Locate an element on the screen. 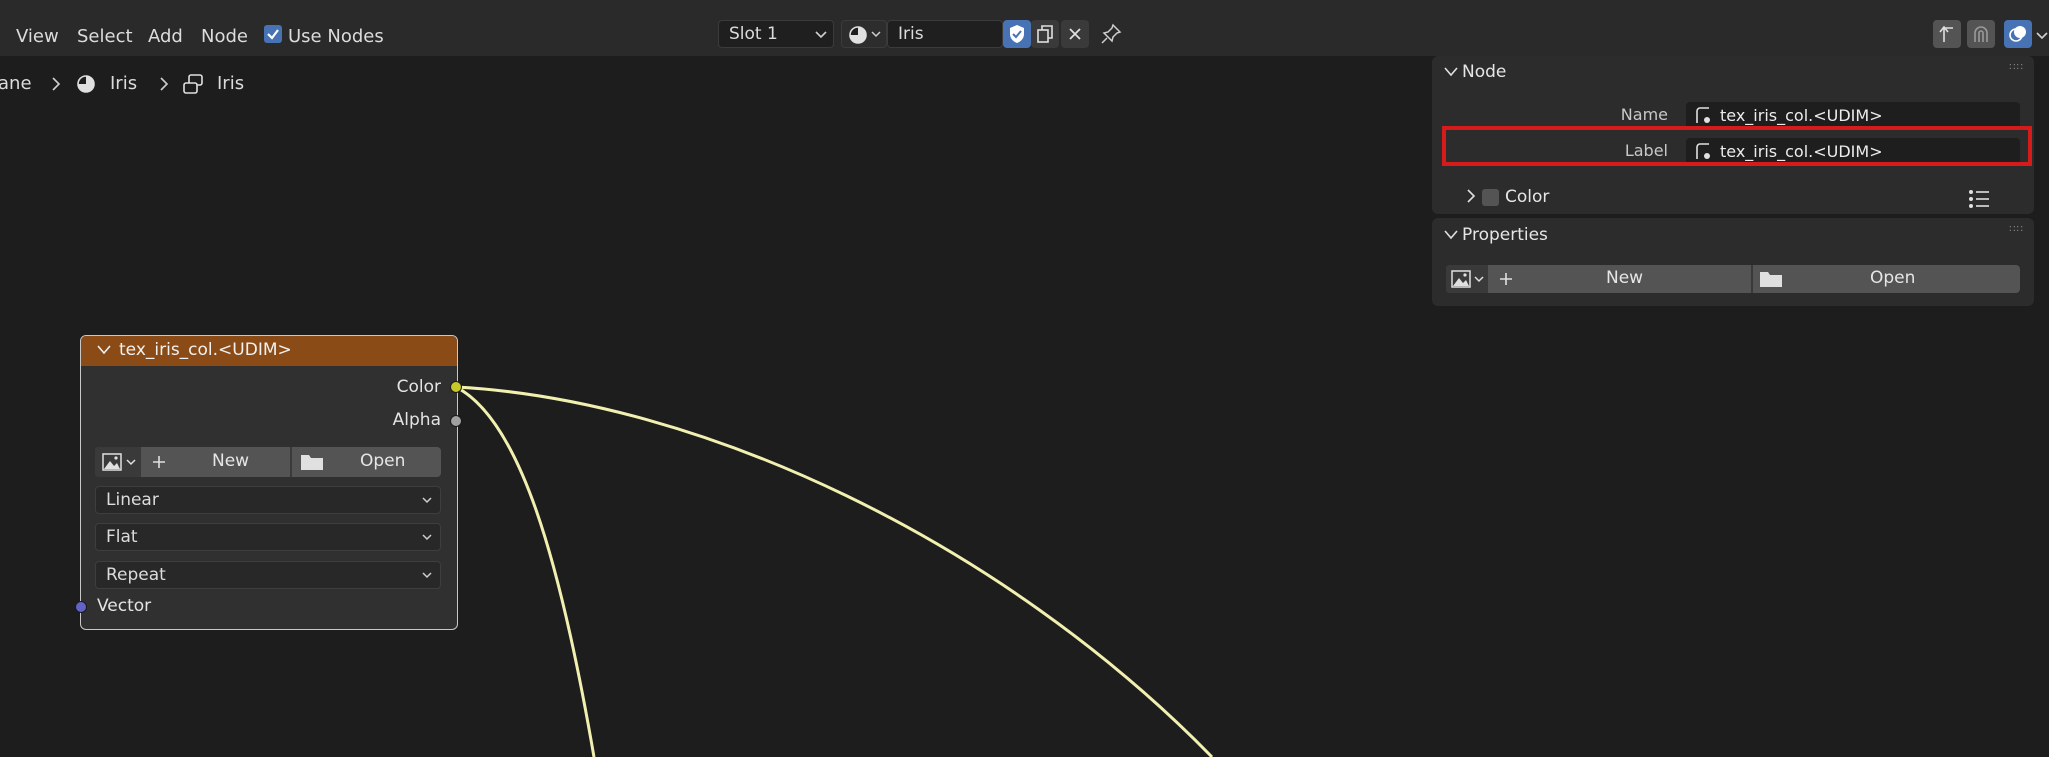 This screenshot has width=2049, height=757. breadcrumb-nodetree: Iris is located at coordinates (231, 83).